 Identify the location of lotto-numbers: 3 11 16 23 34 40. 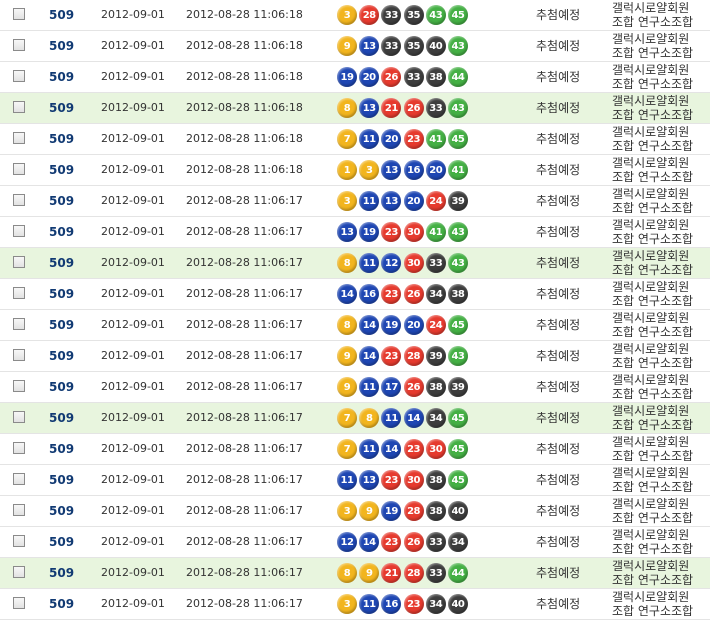
(417, 604).